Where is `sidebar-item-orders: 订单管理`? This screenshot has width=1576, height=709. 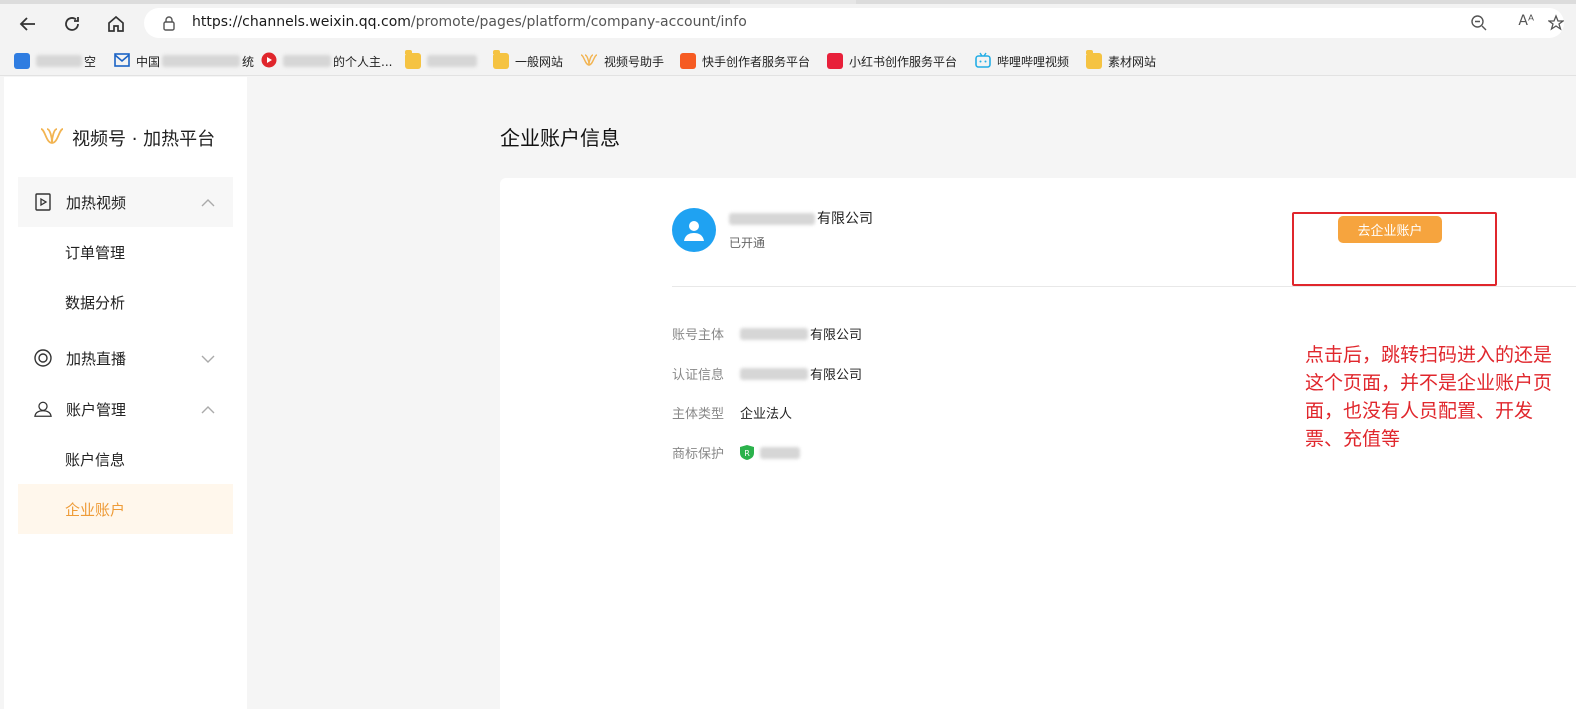 sidebar-item-orders: 订单管理 is located at coordinates (125, 252).